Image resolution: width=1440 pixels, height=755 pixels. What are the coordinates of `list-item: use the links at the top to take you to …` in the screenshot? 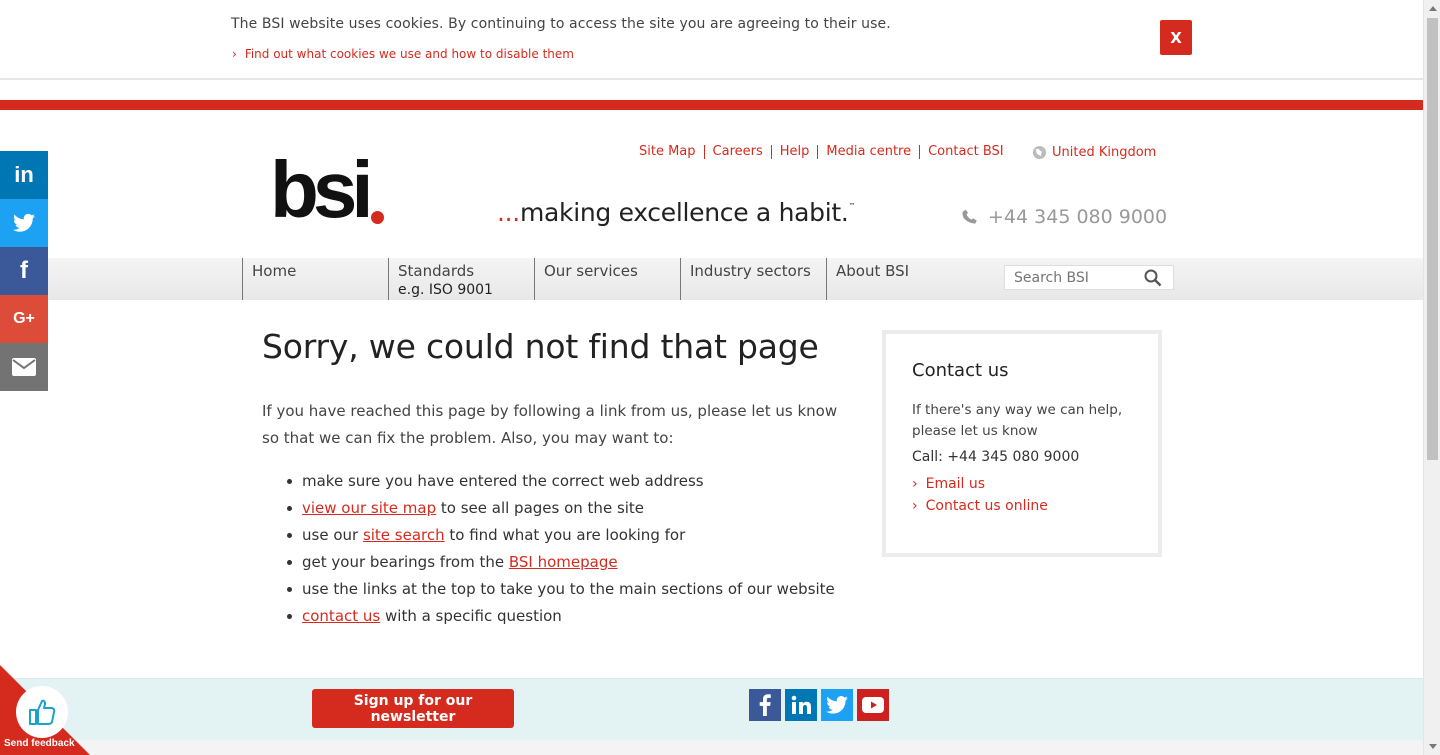 It's located at (562, 589).